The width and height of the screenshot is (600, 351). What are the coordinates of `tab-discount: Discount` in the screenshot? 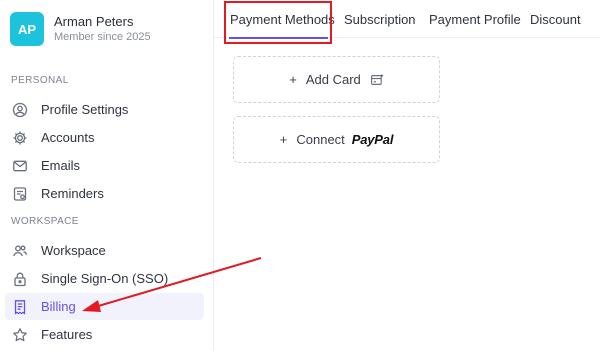 It's located at (555, 19).